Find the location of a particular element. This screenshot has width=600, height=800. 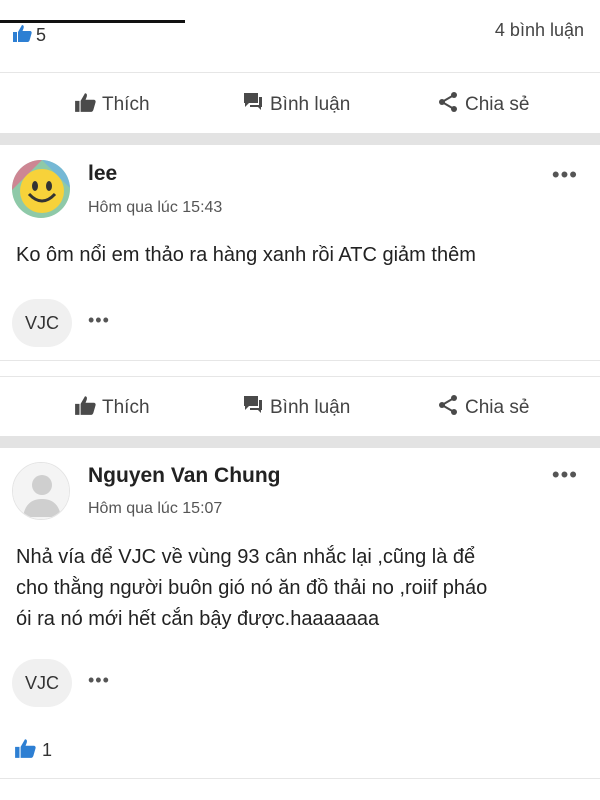

post-timestamp: Hôm qua lúc 15:43 is located at coordinates (155, 207).